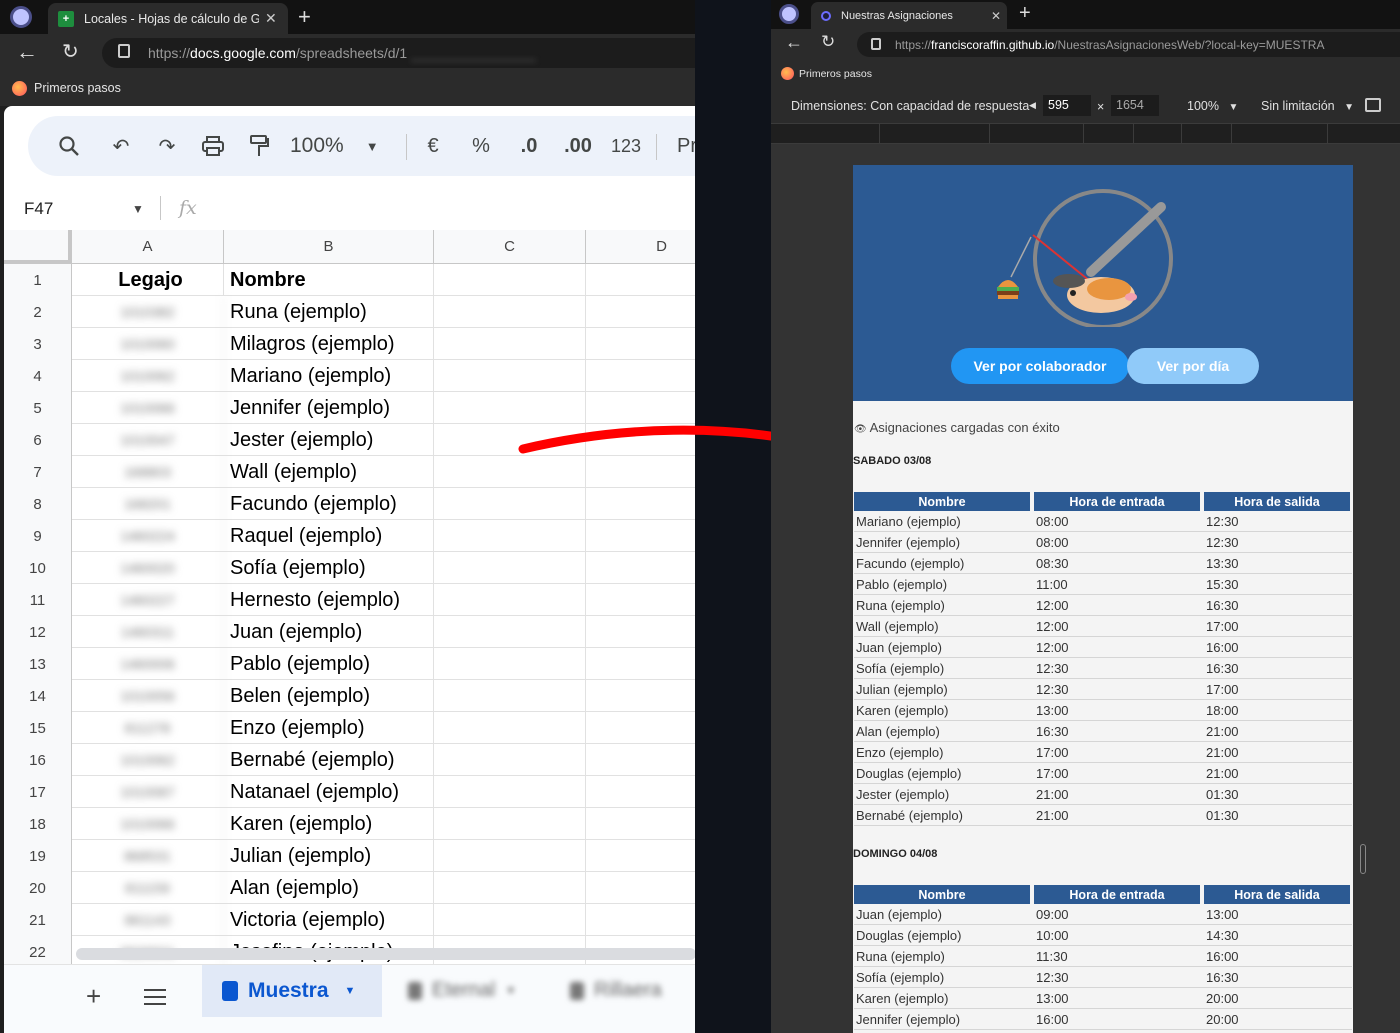  Describe the element at coordinates (38, 568) in the screenshot. I see `row-number: 10` at that location.